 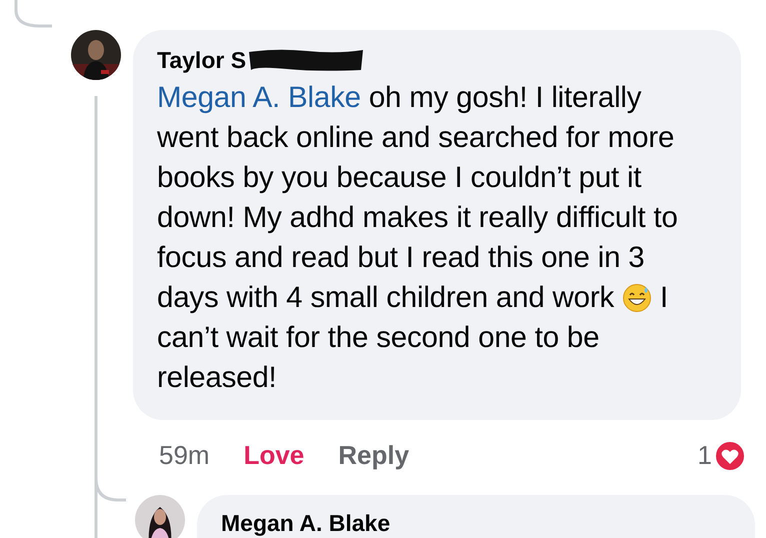 I want to click on thread-connector, so click(x=34, y=14).